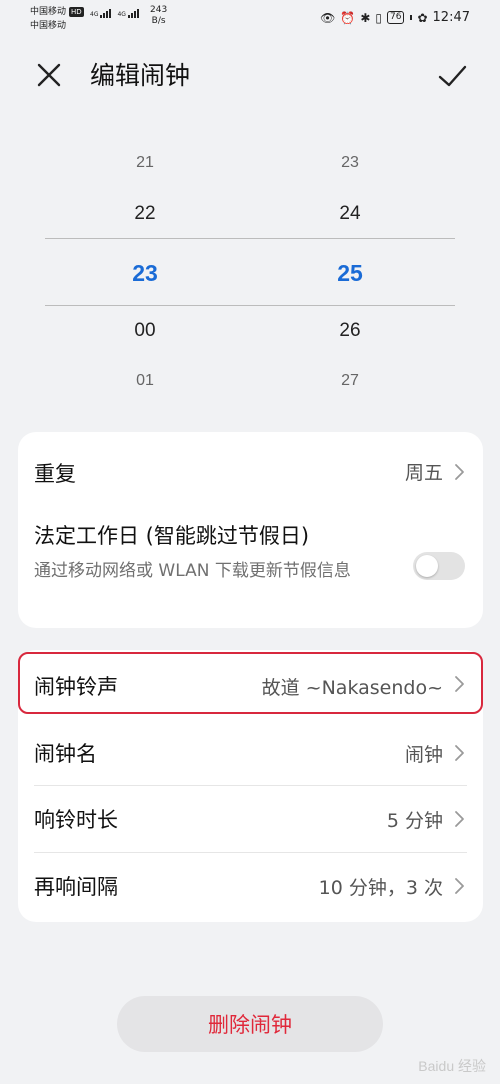  What do you see at coordinates (350, 214) in the screenshot?
I see `minute-option: 24` at bounding box center [350, 214].